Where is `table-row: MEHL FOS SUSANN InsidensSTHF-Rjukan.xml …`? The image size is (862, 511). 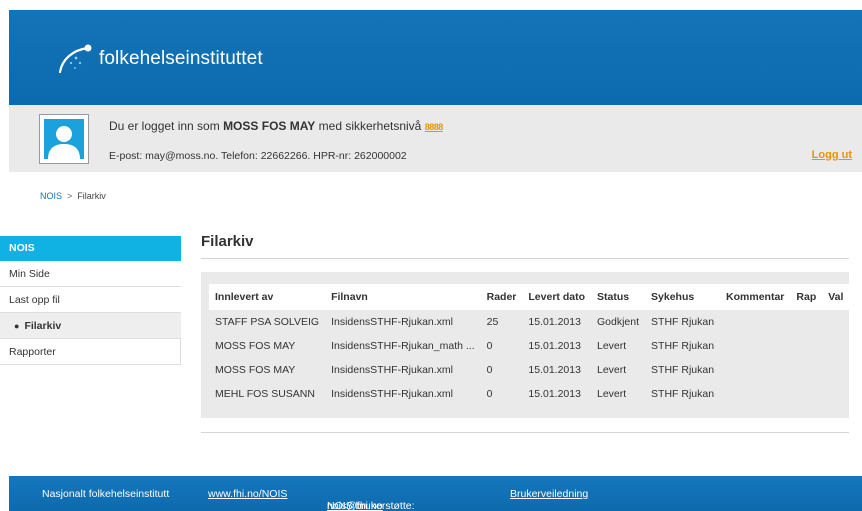 table-row: MEHL FOS SUSANN InsidensSTHF-Rjukan.xml … is located at coordinates (529, 394).